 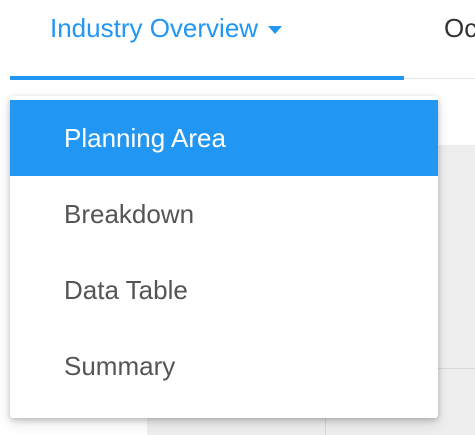 I want to click on caret-down-icon, so click(x=275, y=29).